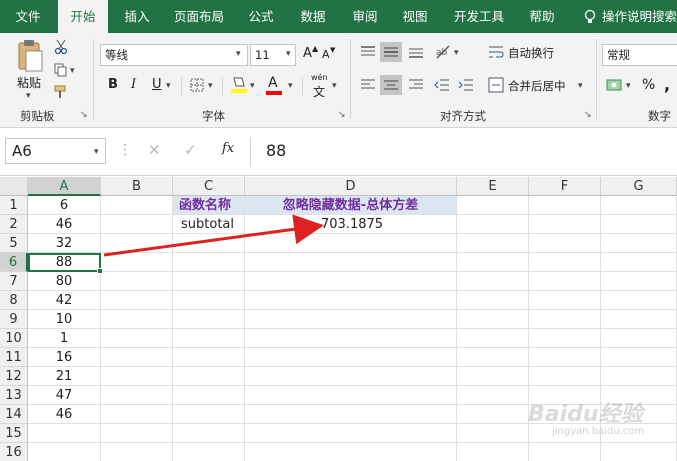  I want to click on watermark-url: jingyan.baidu.com, so click(598, 431).